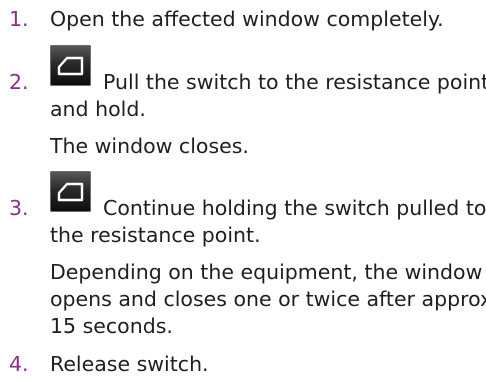 The height and width of the screenshot is (381, 486). Describe the element at coordinates (98, 109) in the screenshot. I see `step-text-continuation: and hold.` at that location.